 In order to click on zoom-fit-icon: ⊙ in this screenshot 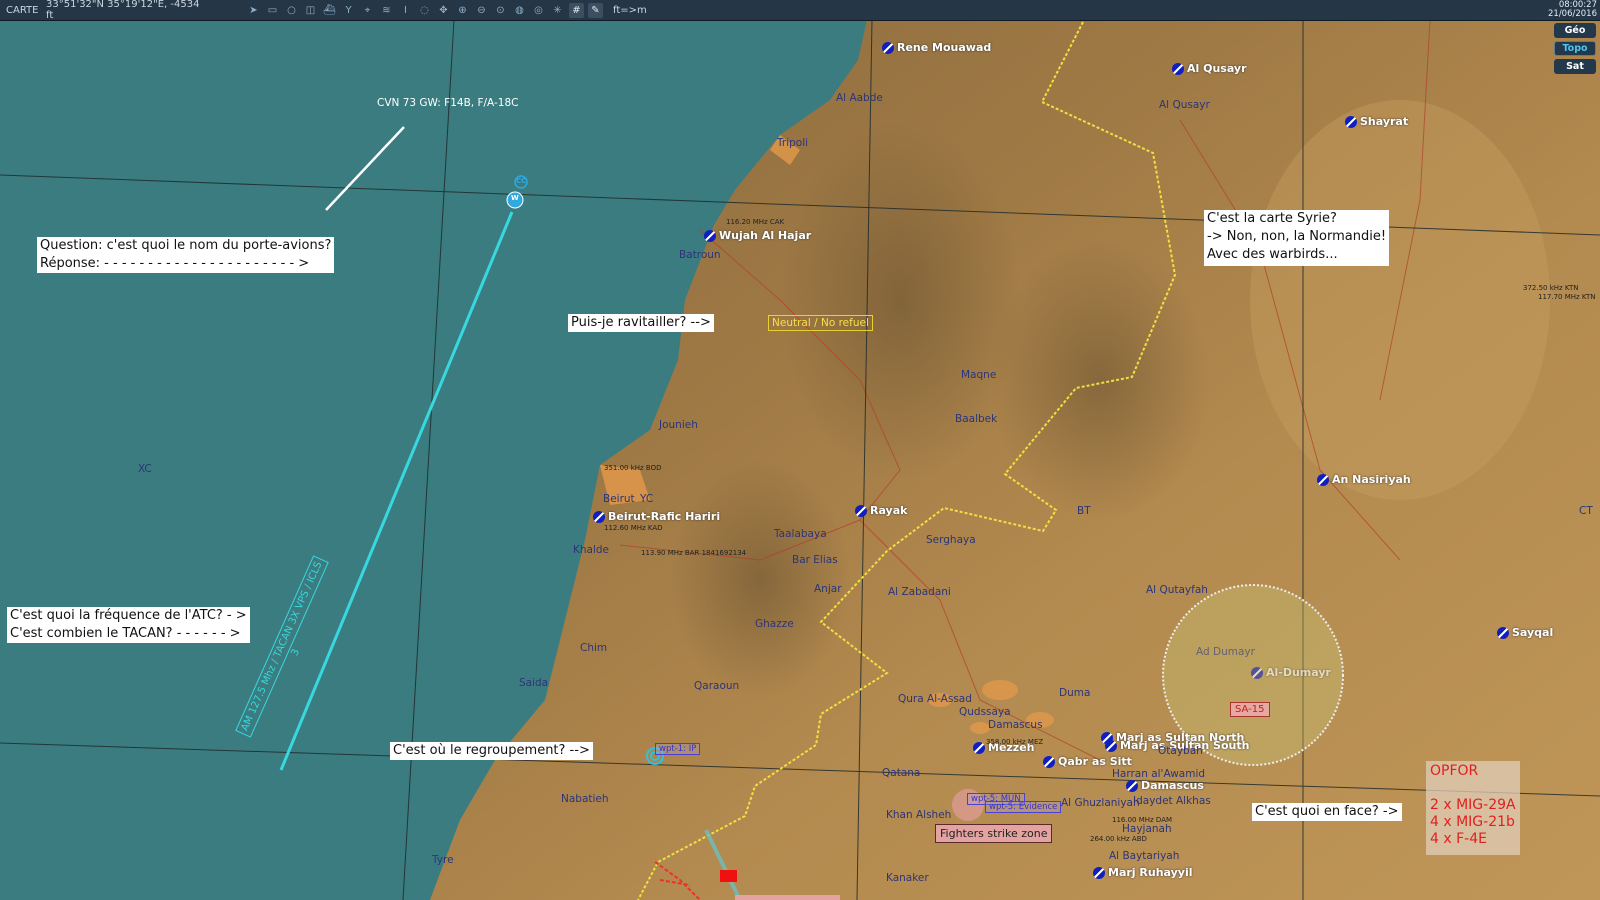, I will do `click(500, 10)`.